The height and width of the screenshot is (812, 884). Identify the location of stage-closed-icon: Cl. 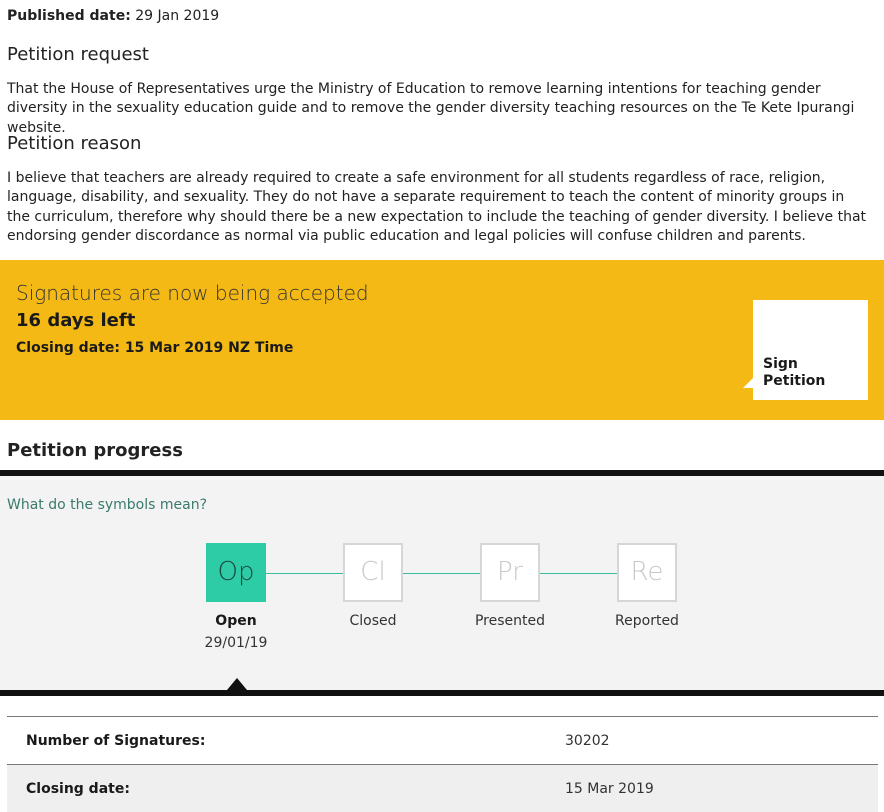
(373, 572).